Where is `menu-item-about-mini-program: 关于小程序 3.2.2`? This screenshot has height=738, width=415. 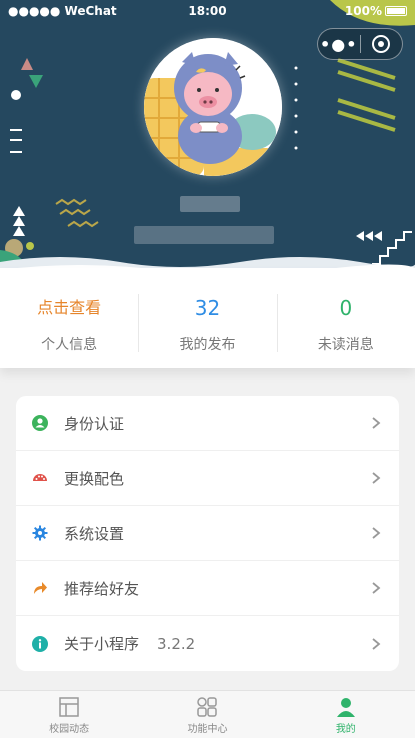
menu-item-about-mini-program: 关于小程序 3.2.2 is located at coordinates (207, 643).